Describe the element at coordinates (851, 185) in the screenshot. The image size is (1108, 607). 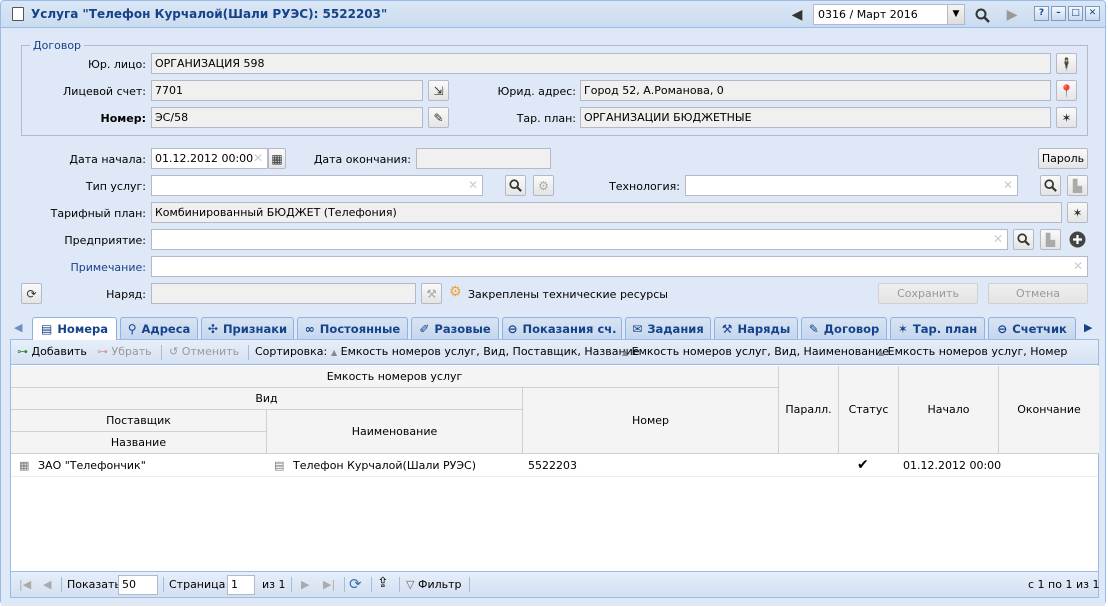
I see `technology-field: ✕▼` at that location.